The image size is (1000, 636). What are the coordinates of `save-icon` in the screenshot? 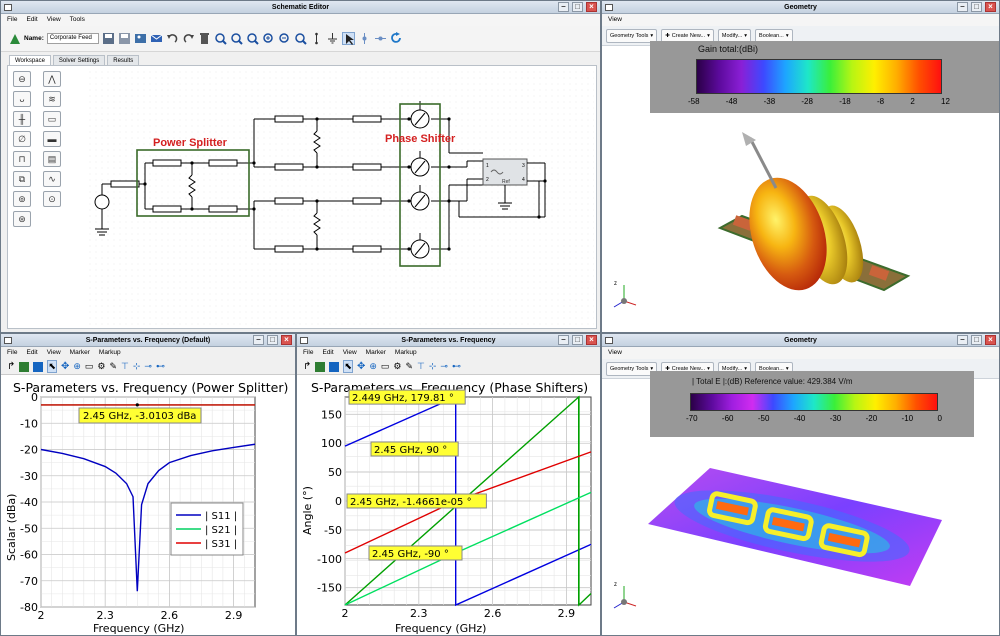 It's located at (108, 38).